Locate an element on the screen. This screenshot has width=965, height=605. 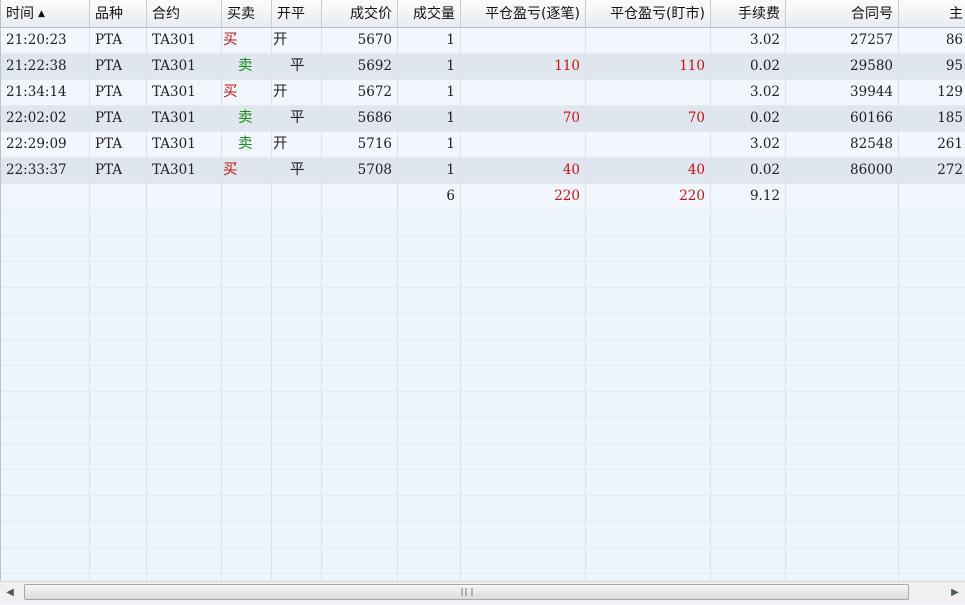
side-cell: 卖 is located at coordinates (247, 66).